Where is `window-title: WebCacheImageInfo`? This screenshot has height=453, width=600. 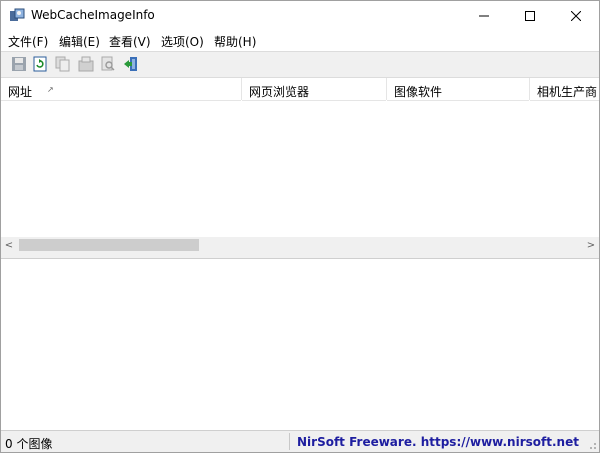 window-title: WebCacheImageInfo is located at coordinates (93, 15).